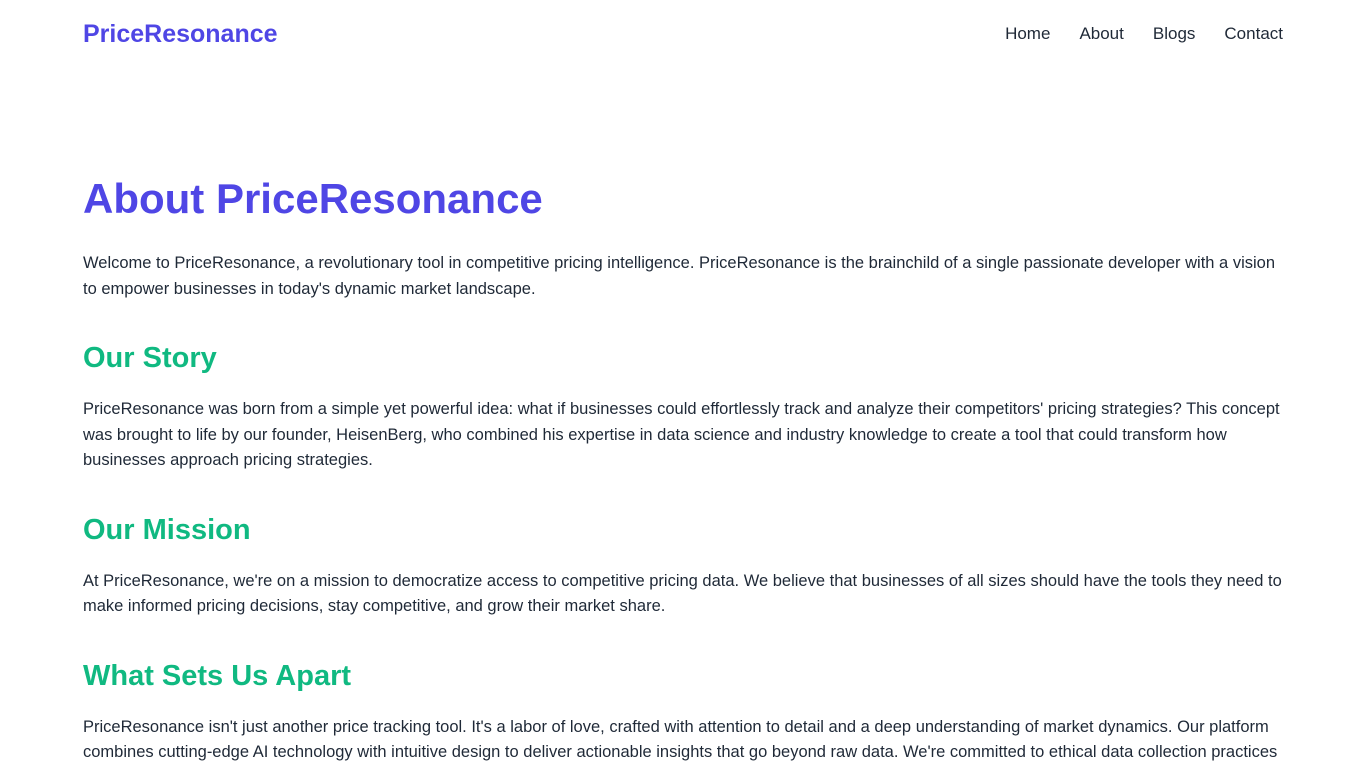 This screenshot has width=1366, height=768. What do you see at coordinates (1144, 34) in the screenshot?
I see `main-nav: Home About Blogs Contact` at bounding box center [1144, 34].